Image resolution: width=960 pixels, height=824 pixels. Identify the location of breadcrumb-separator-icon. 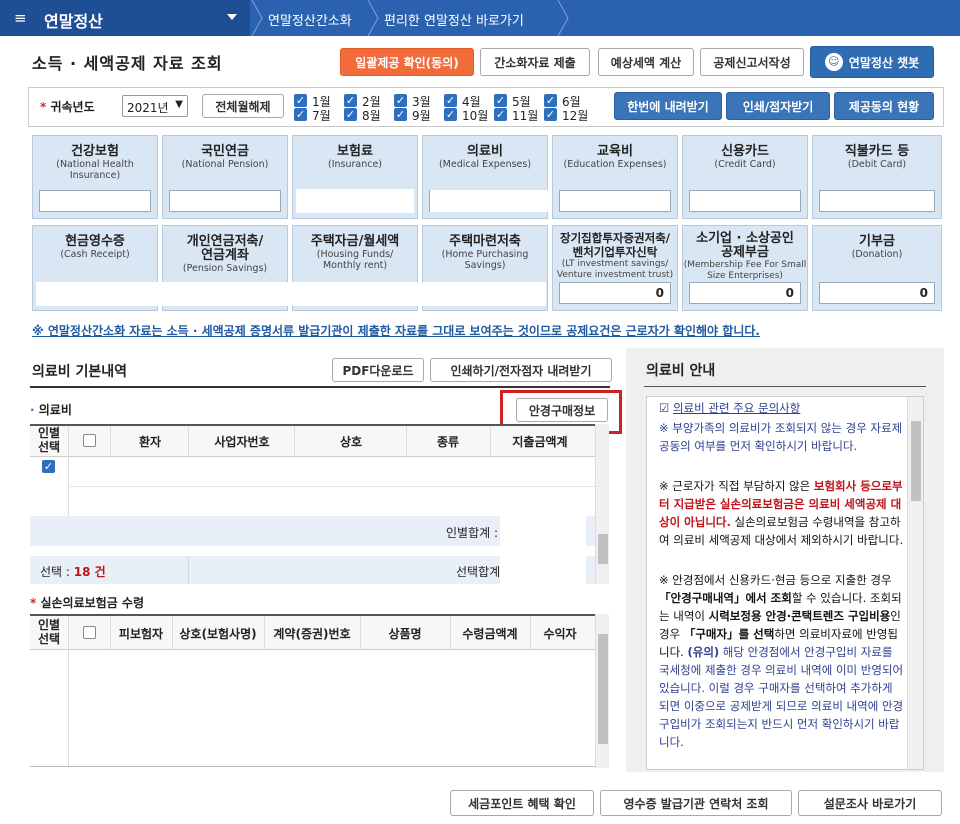
(257, 18).